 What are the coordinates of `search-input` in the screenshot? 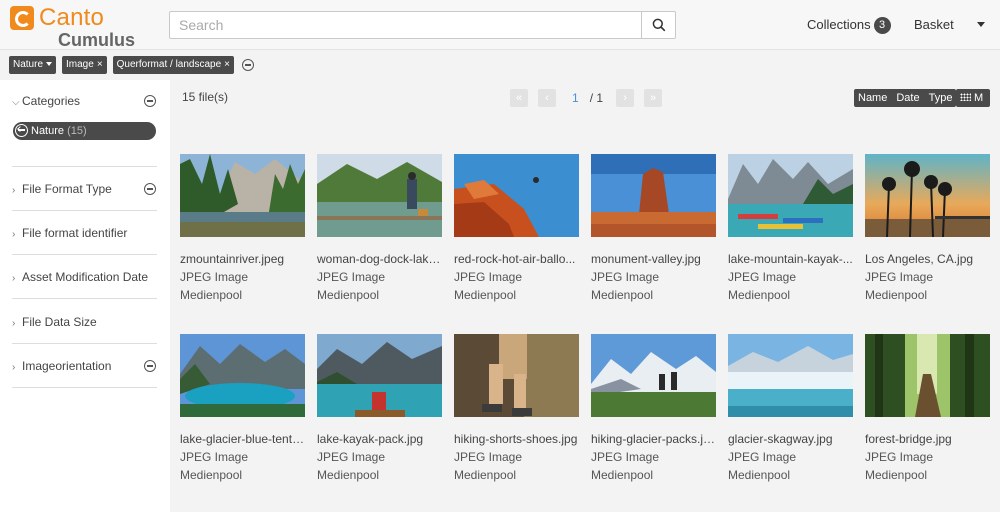 It's located at (406, 25).